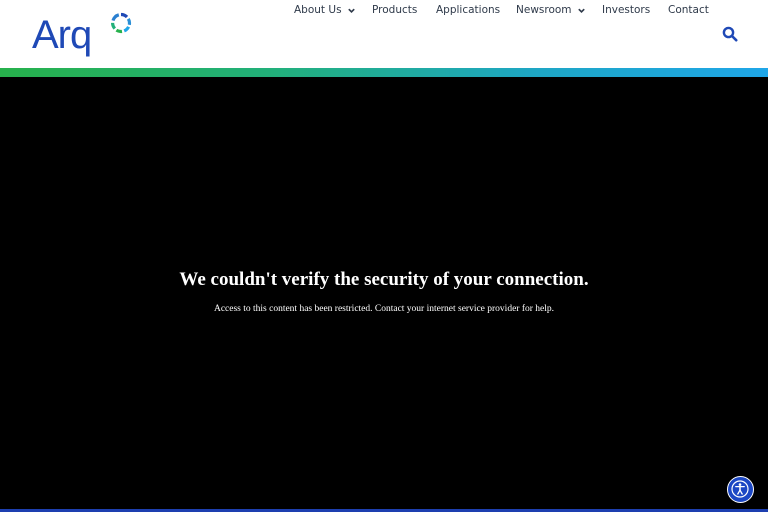 The width and height of the screenshot is (768, 512). I want to click on nav-item-products: Products, so click(394, 10).